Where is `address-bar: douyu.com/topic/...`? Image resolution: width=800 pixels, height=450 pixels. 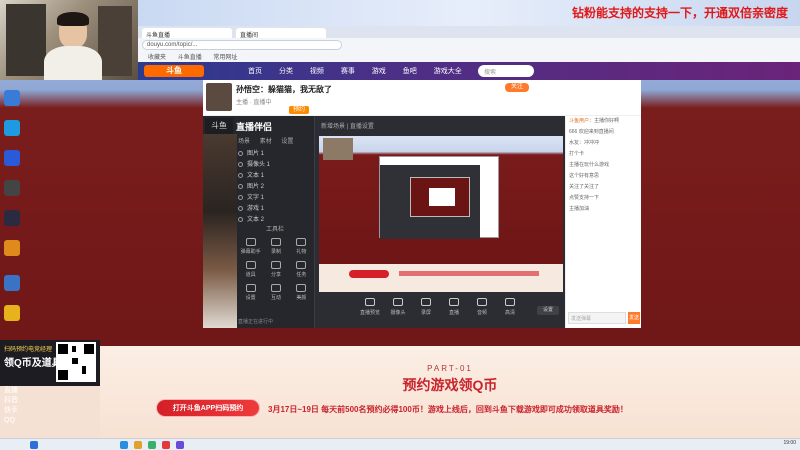 address-bar: douyu.com/topic/... is located at coordinates (242, 45).